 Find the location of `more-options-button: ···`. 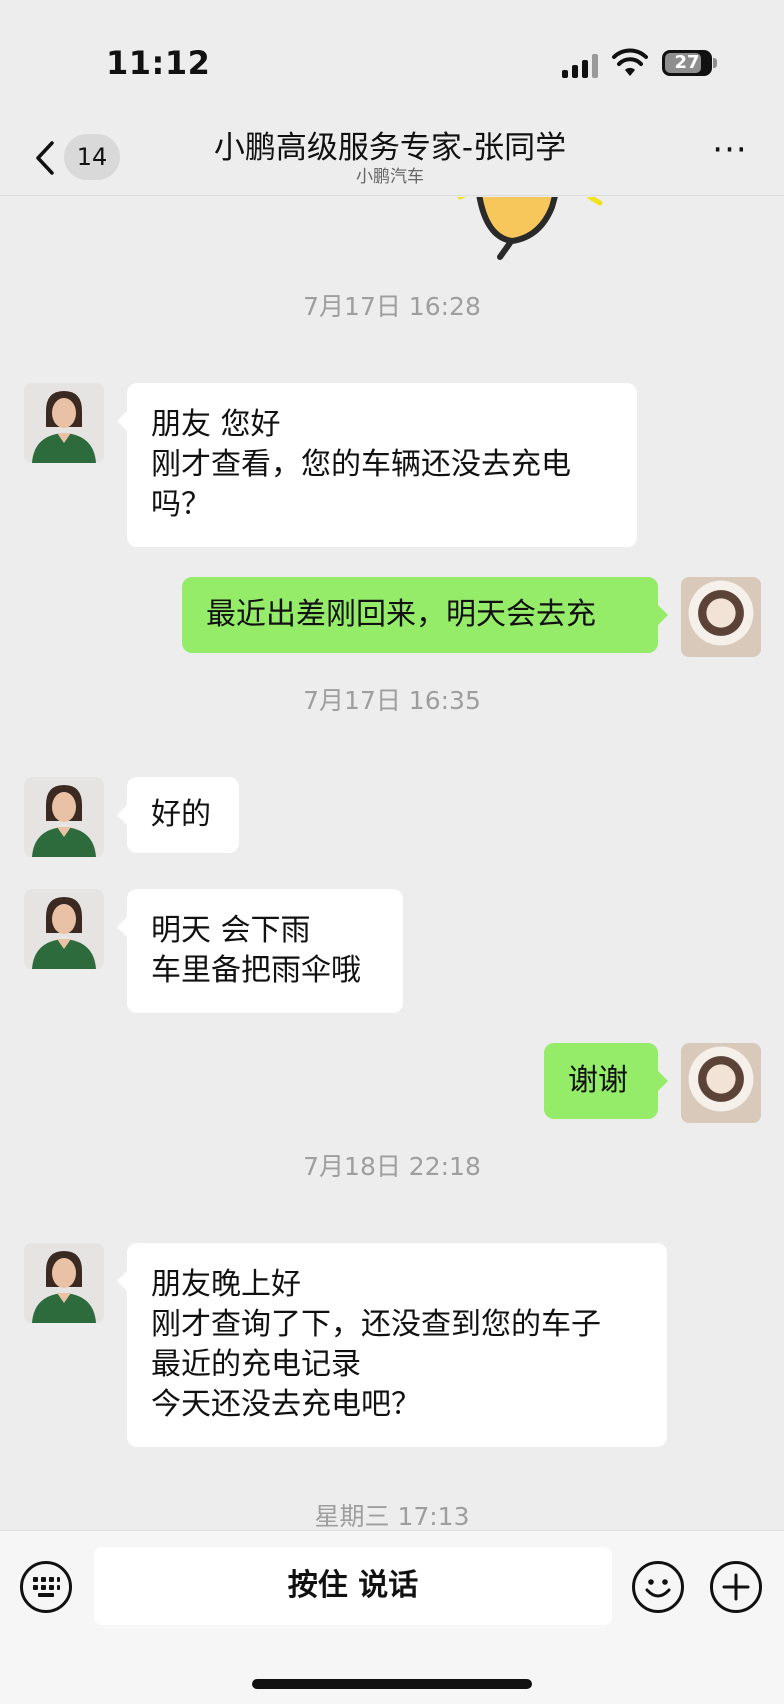

more-options-button: ··· is located at coordinates (730, 152).